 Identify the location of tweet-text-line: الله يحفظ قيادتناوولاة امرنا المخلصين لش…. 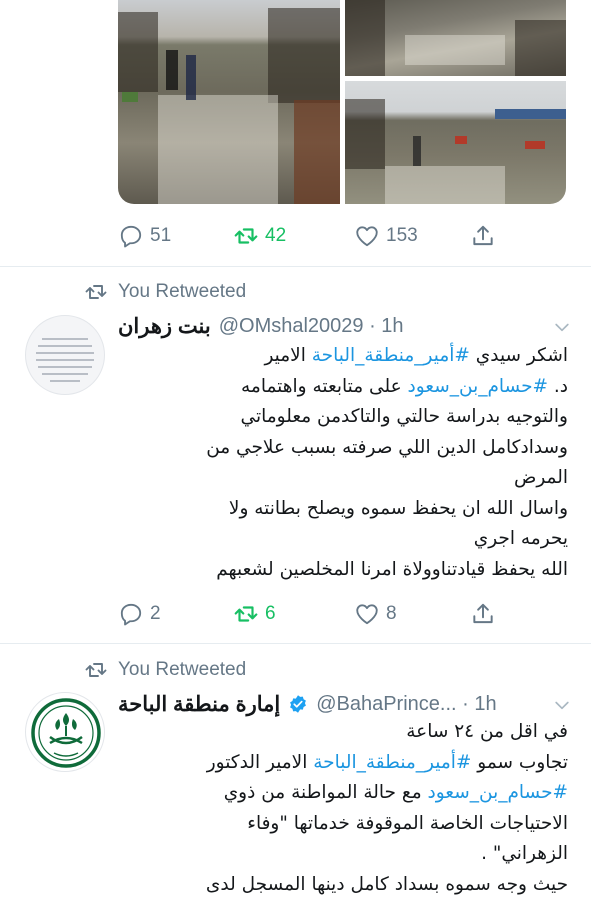
(392, 569).